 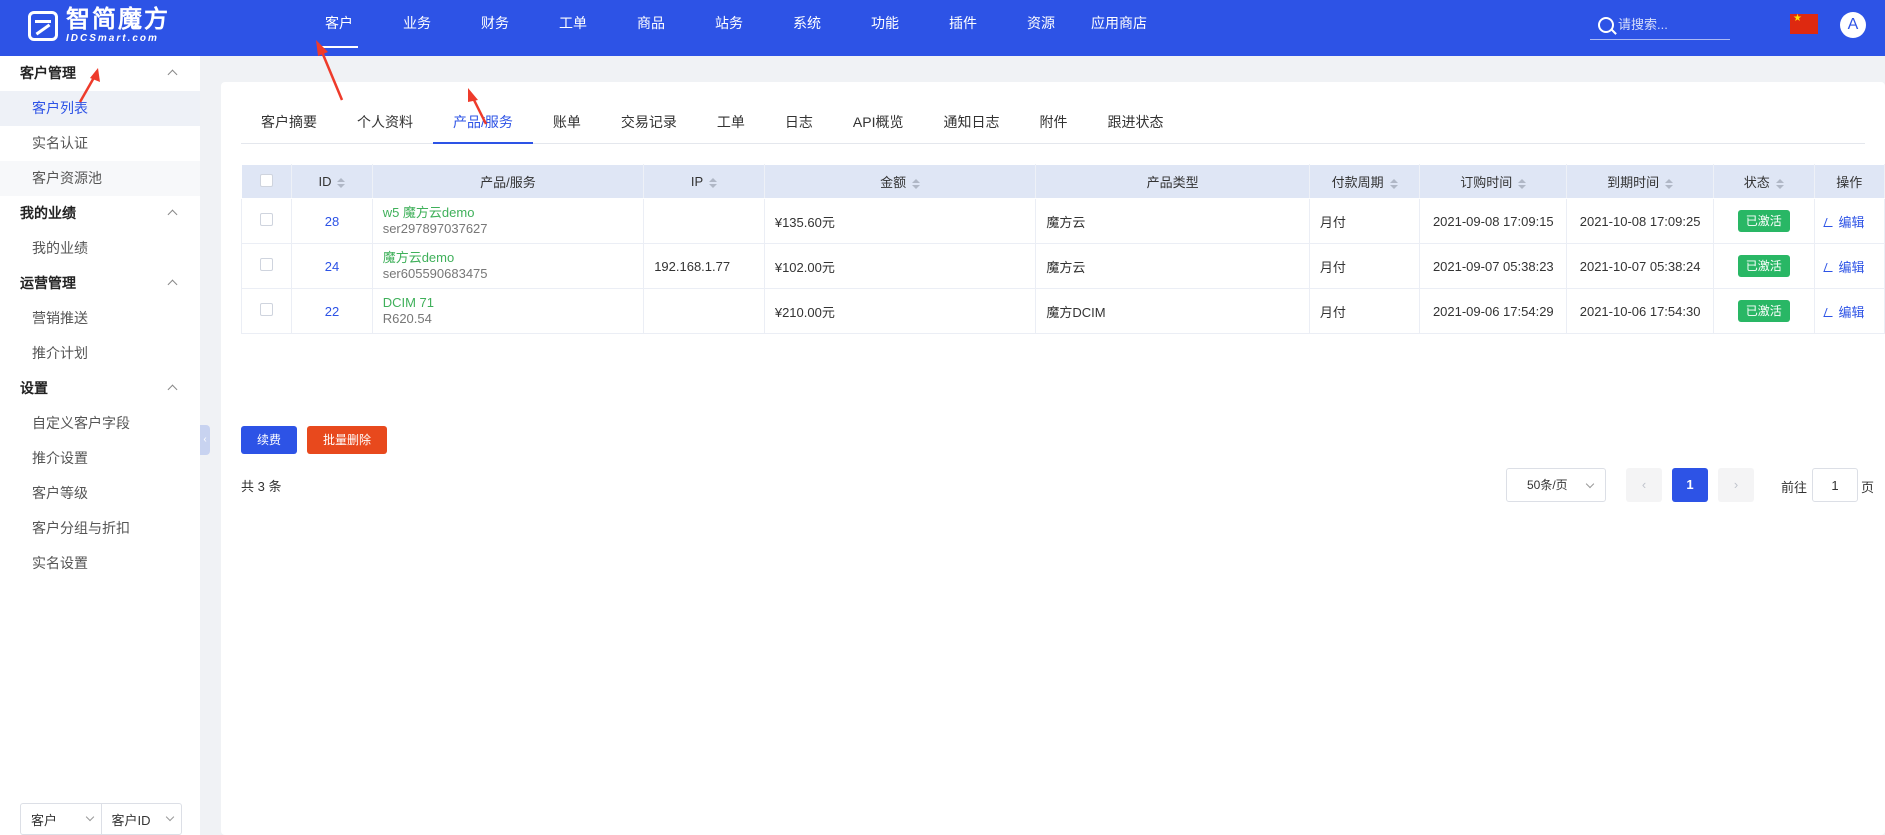 I want to click on top-nav: 客户 业务 财务 工单 商品 站务 系统 功能 插件 资源 应用商店, so click(x=729, y=24).